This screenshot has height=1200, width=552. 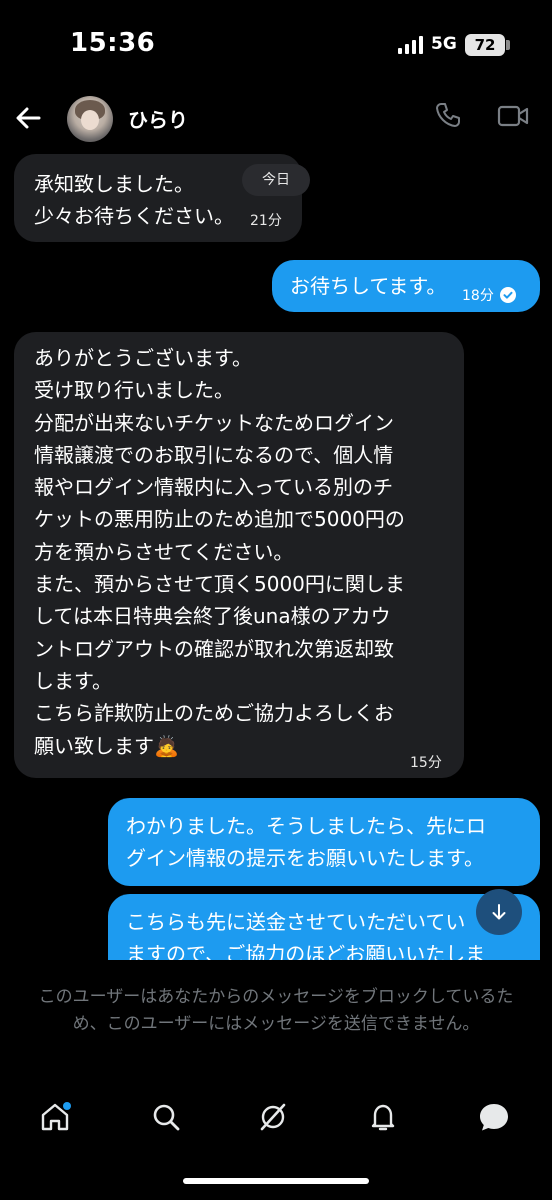 I want to click on message-line: ケットの悪用防止のため追加で5000円の, so click(x=219, y=519).